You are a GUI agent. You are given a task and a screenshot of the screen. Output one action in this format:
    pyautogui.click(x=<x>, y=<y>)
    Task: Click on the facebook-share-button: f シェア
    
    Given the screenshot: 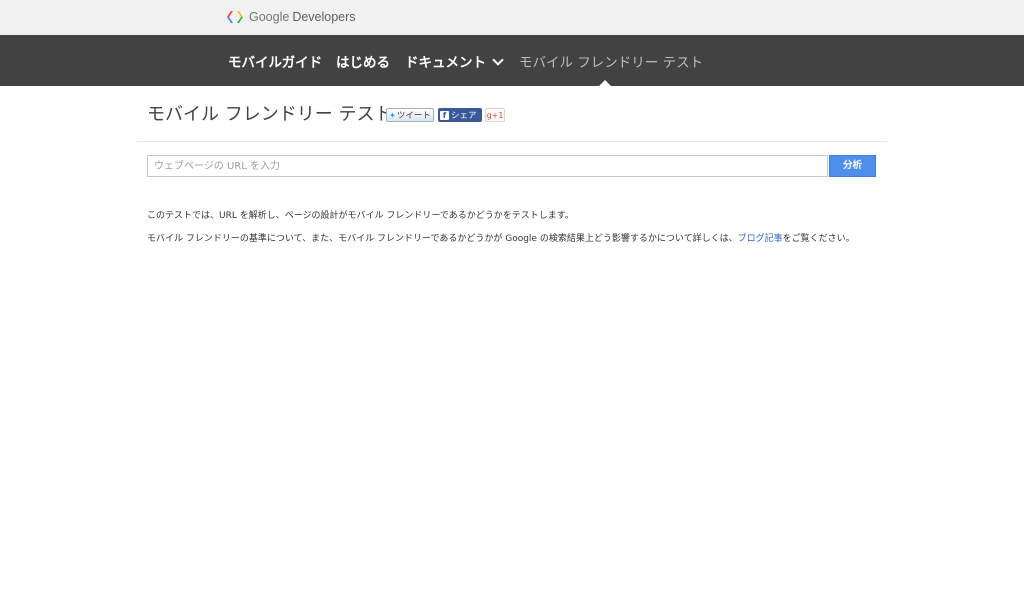 What is the action you would take?
    pyautogui.click(x=460, y=115)
    